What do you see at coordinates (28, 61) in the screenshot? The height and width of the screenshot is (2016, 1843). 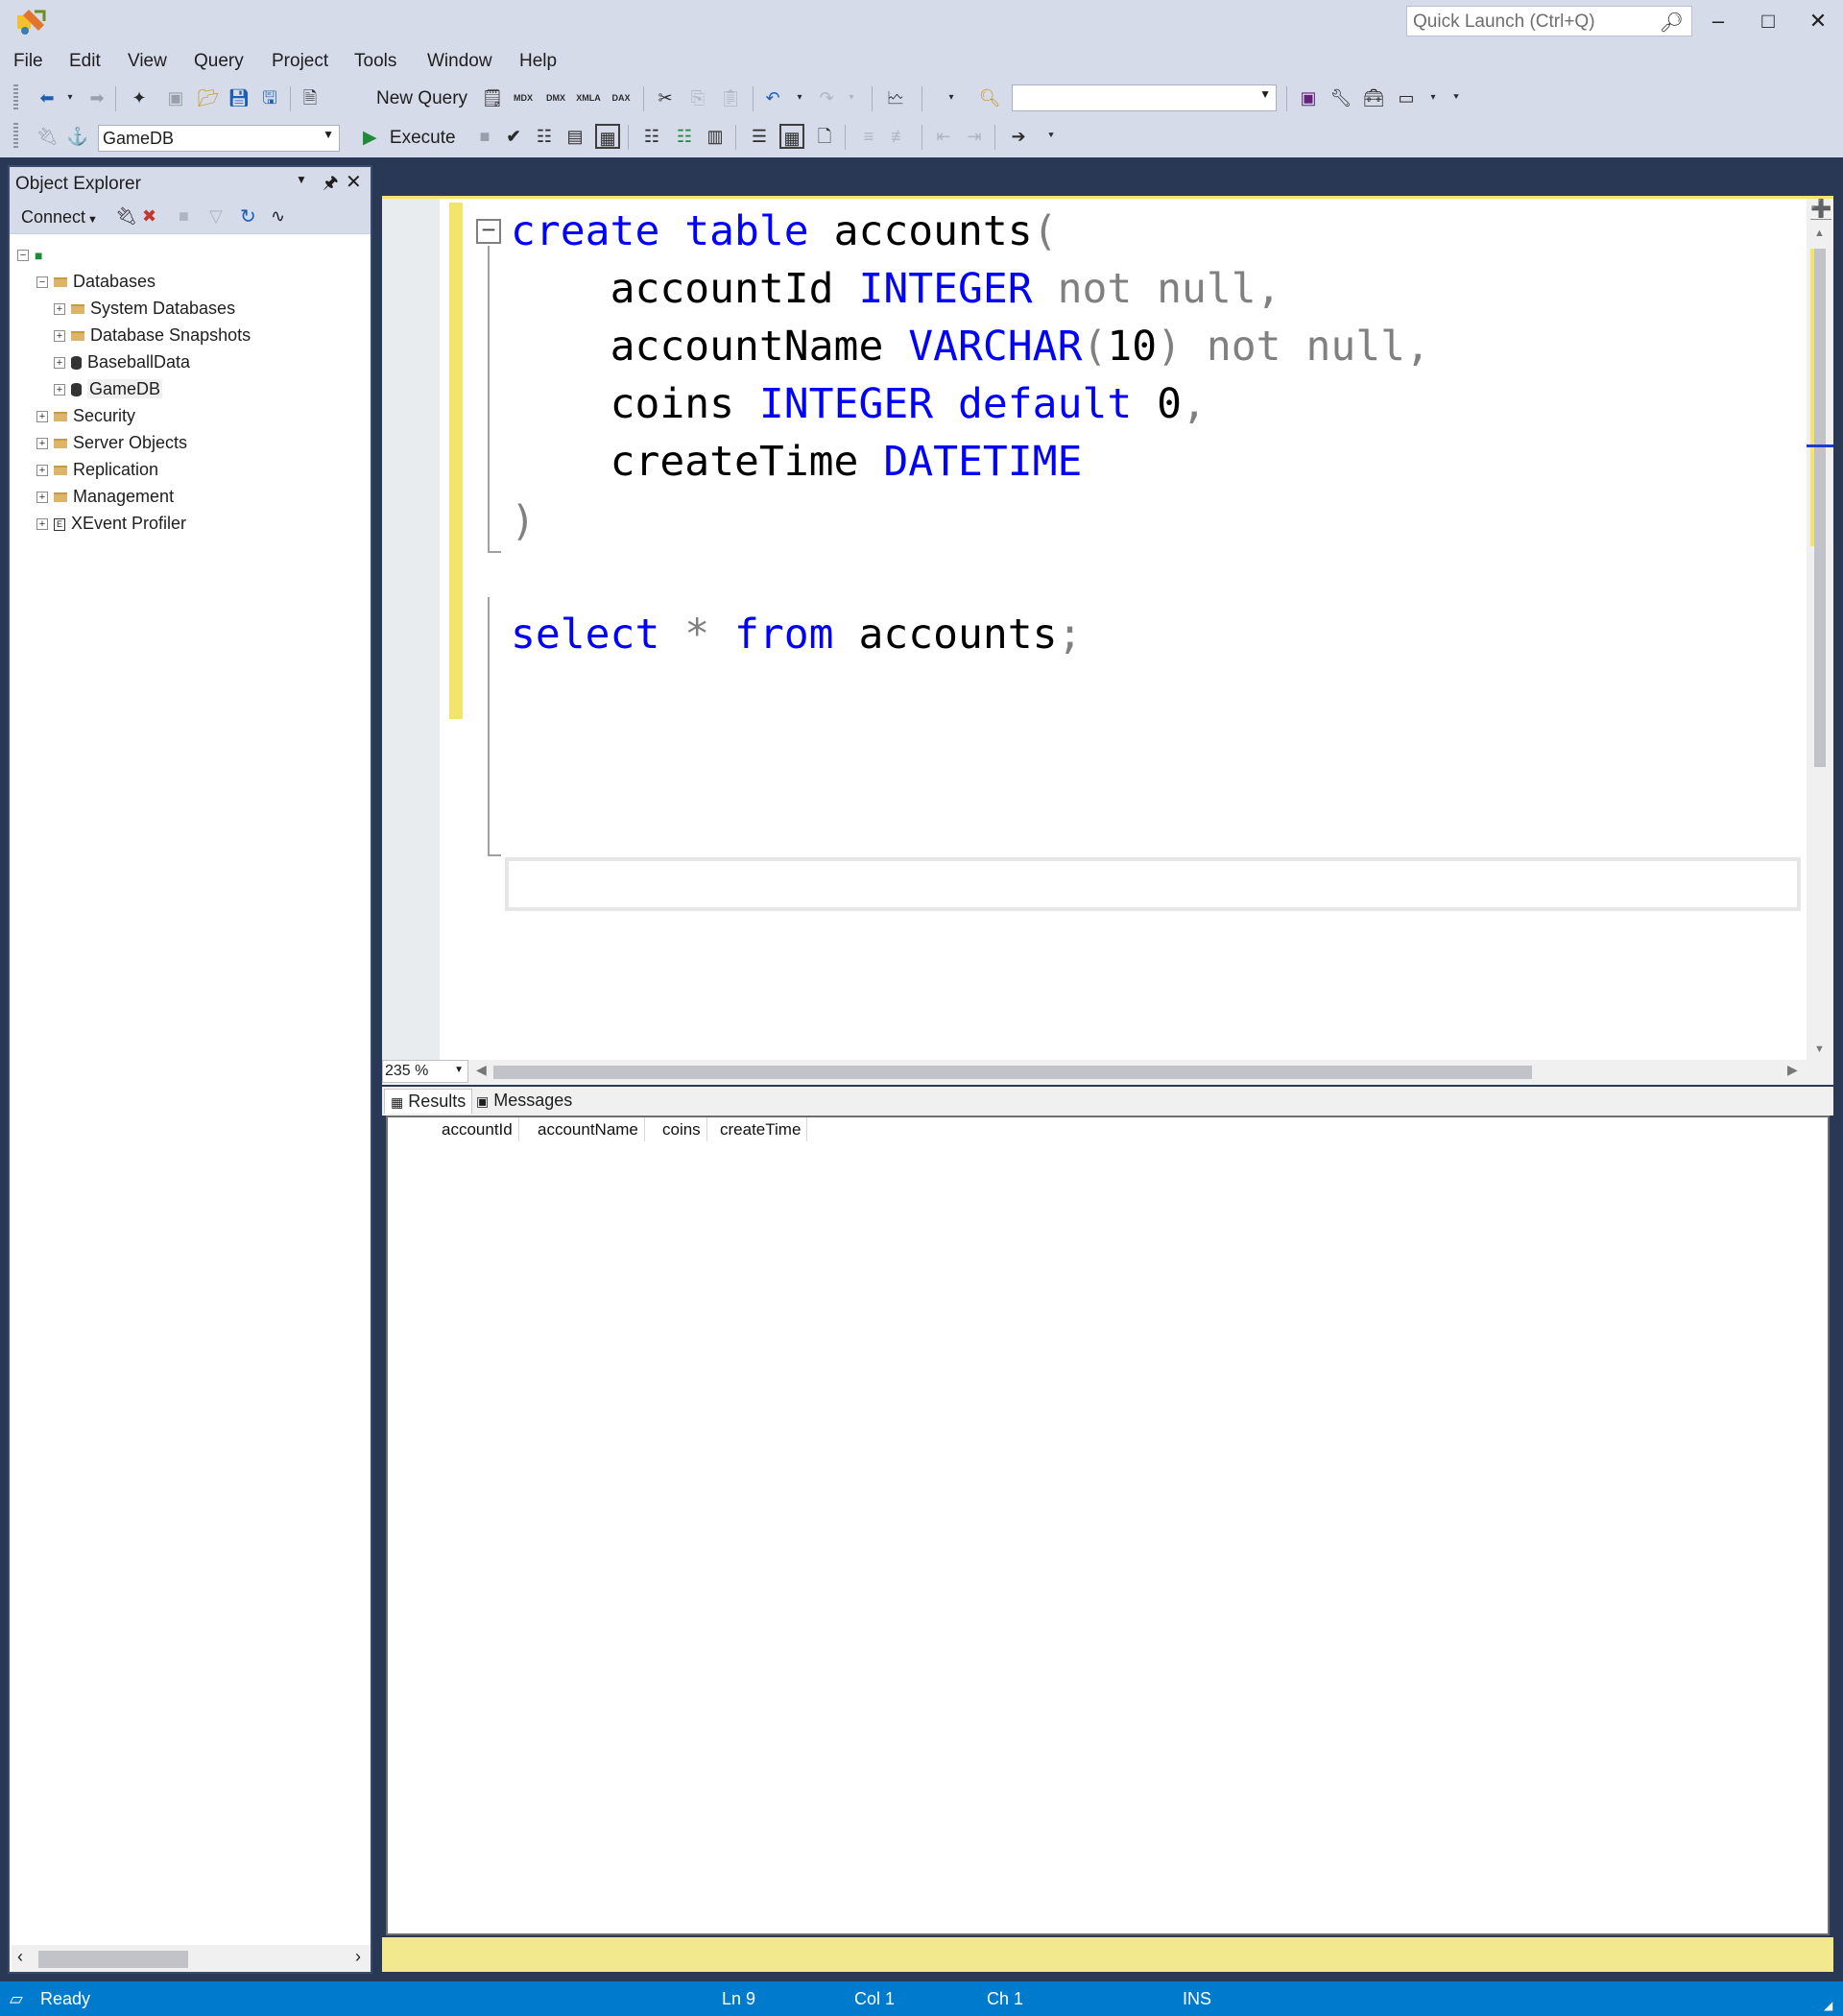 I see `menu-file: File` at bounding box center [28, 61].